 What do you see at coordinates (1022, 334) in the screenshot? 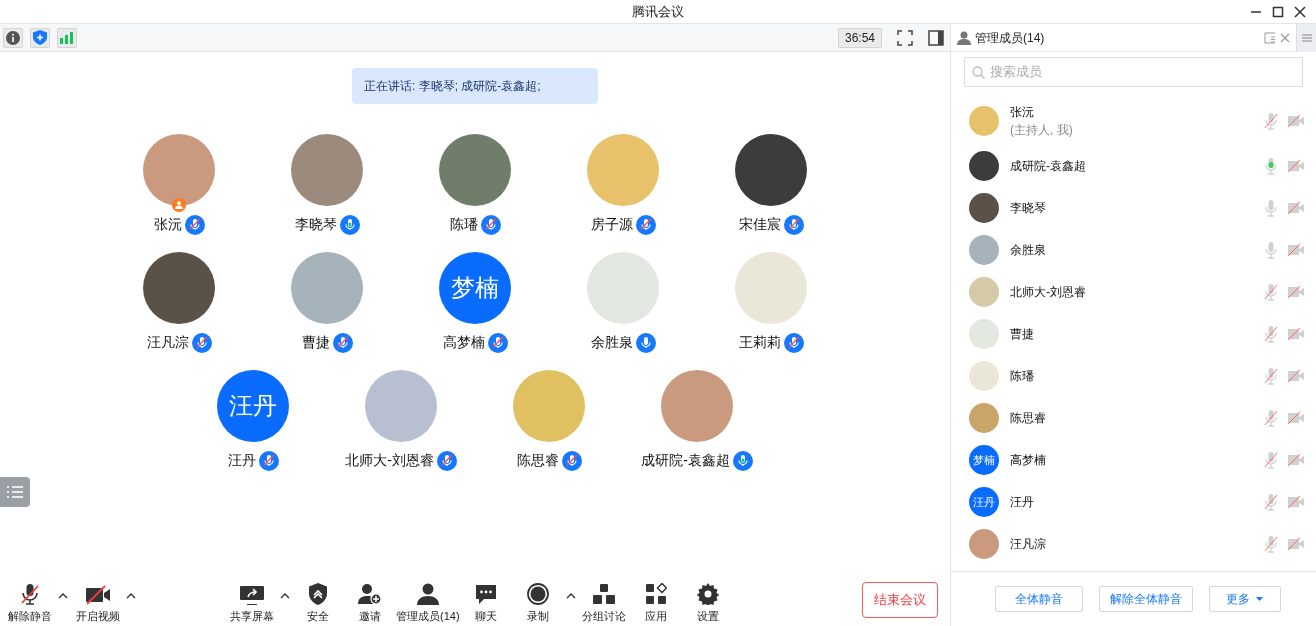
I see `member-name: 曹捷` at bounding box center [1022, 334].